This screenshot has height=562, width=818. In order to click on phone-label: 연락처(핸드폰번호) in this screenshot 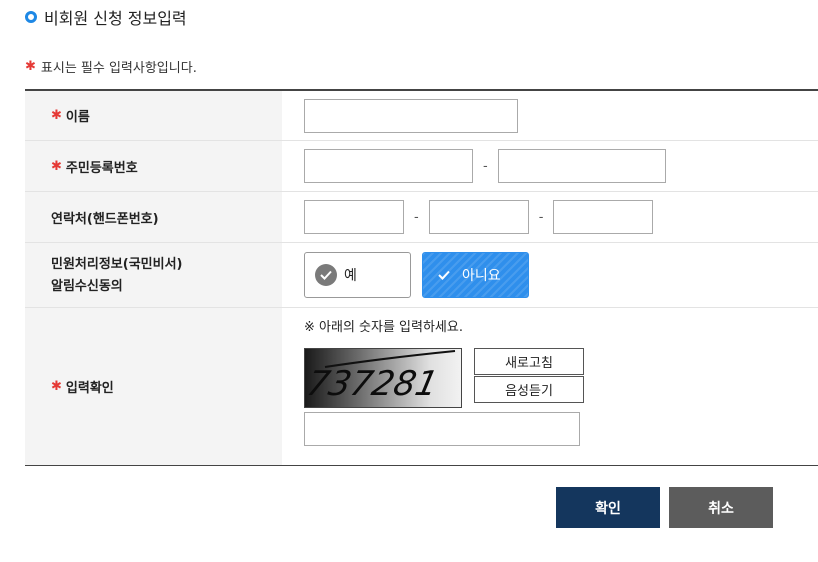, I will do `click(105, 219)`.